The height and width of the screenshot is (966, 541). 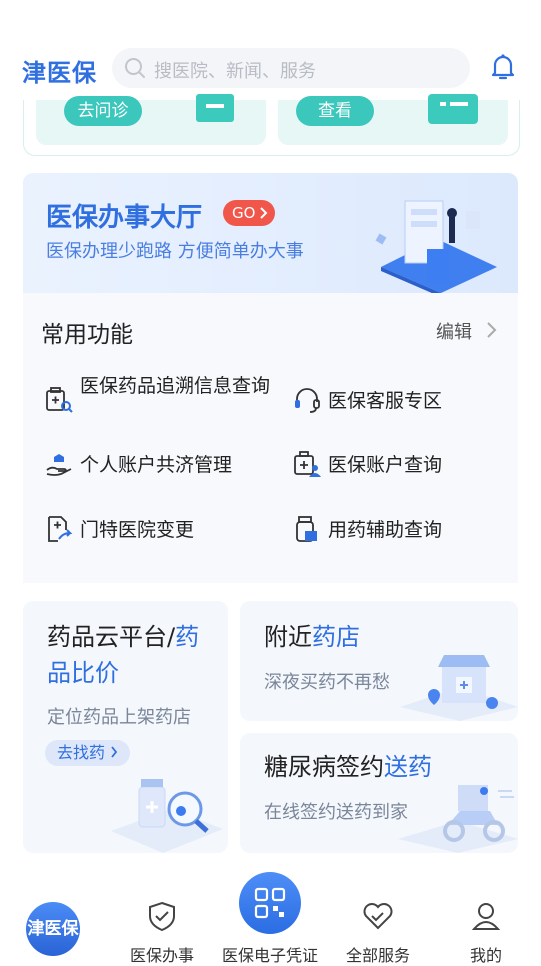 I want to click on nav-label: 全部服务, so click(x=377, y=955).